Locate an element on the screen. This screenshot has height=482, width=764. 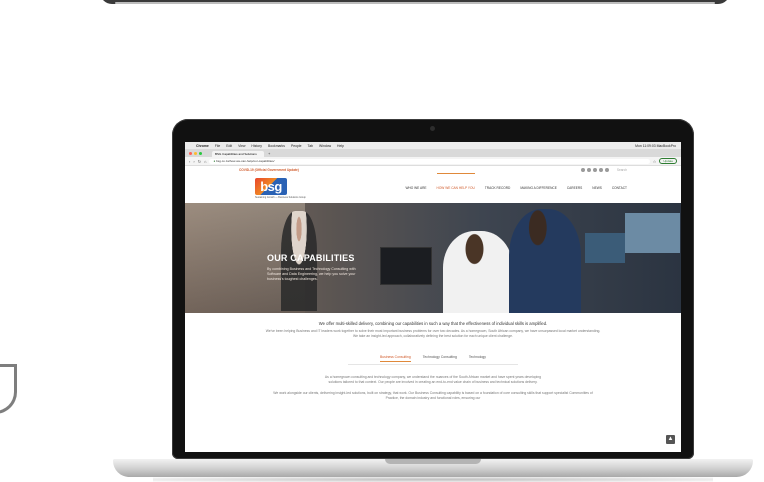
left-device-edge is located at coordinates (8, 389).